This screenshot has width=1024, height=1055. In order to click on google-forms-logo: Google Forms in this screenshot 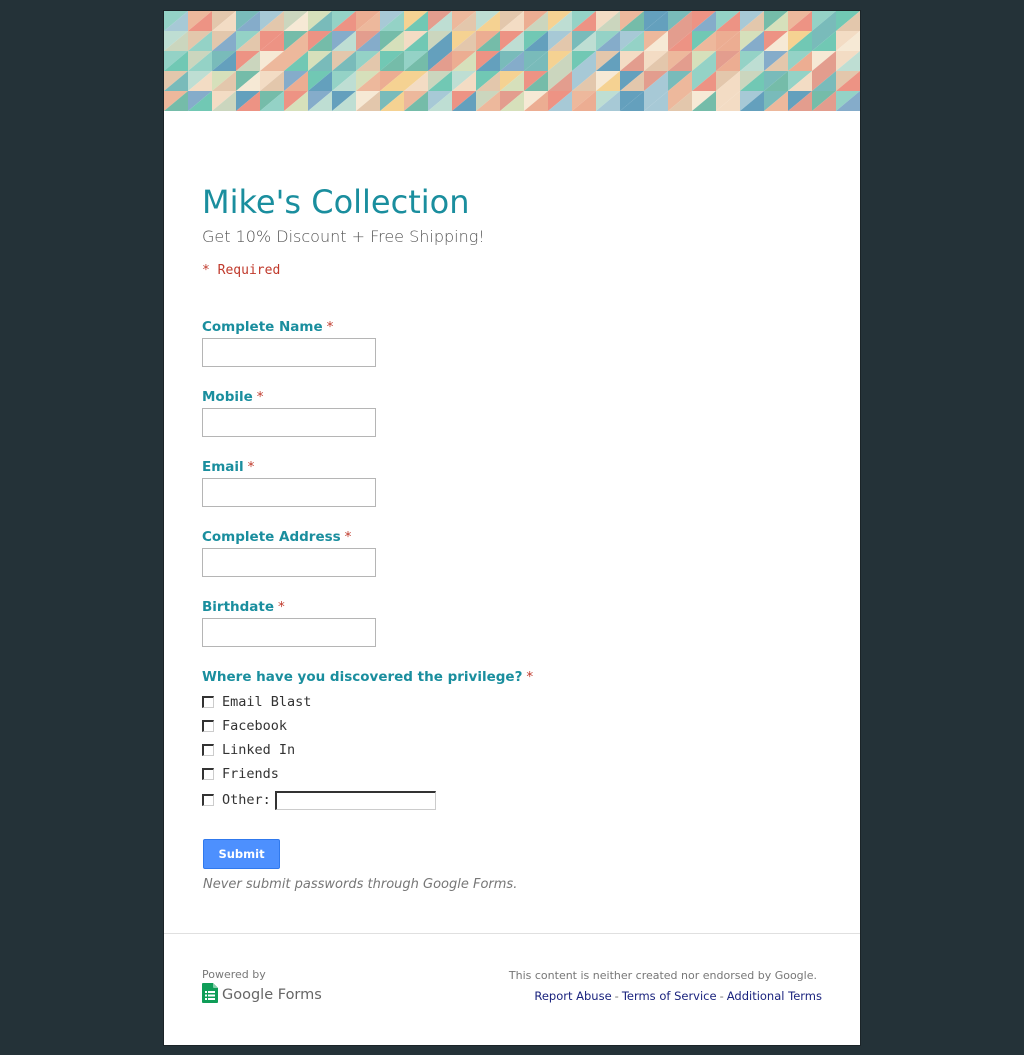, I will do `click(262, 995)`.